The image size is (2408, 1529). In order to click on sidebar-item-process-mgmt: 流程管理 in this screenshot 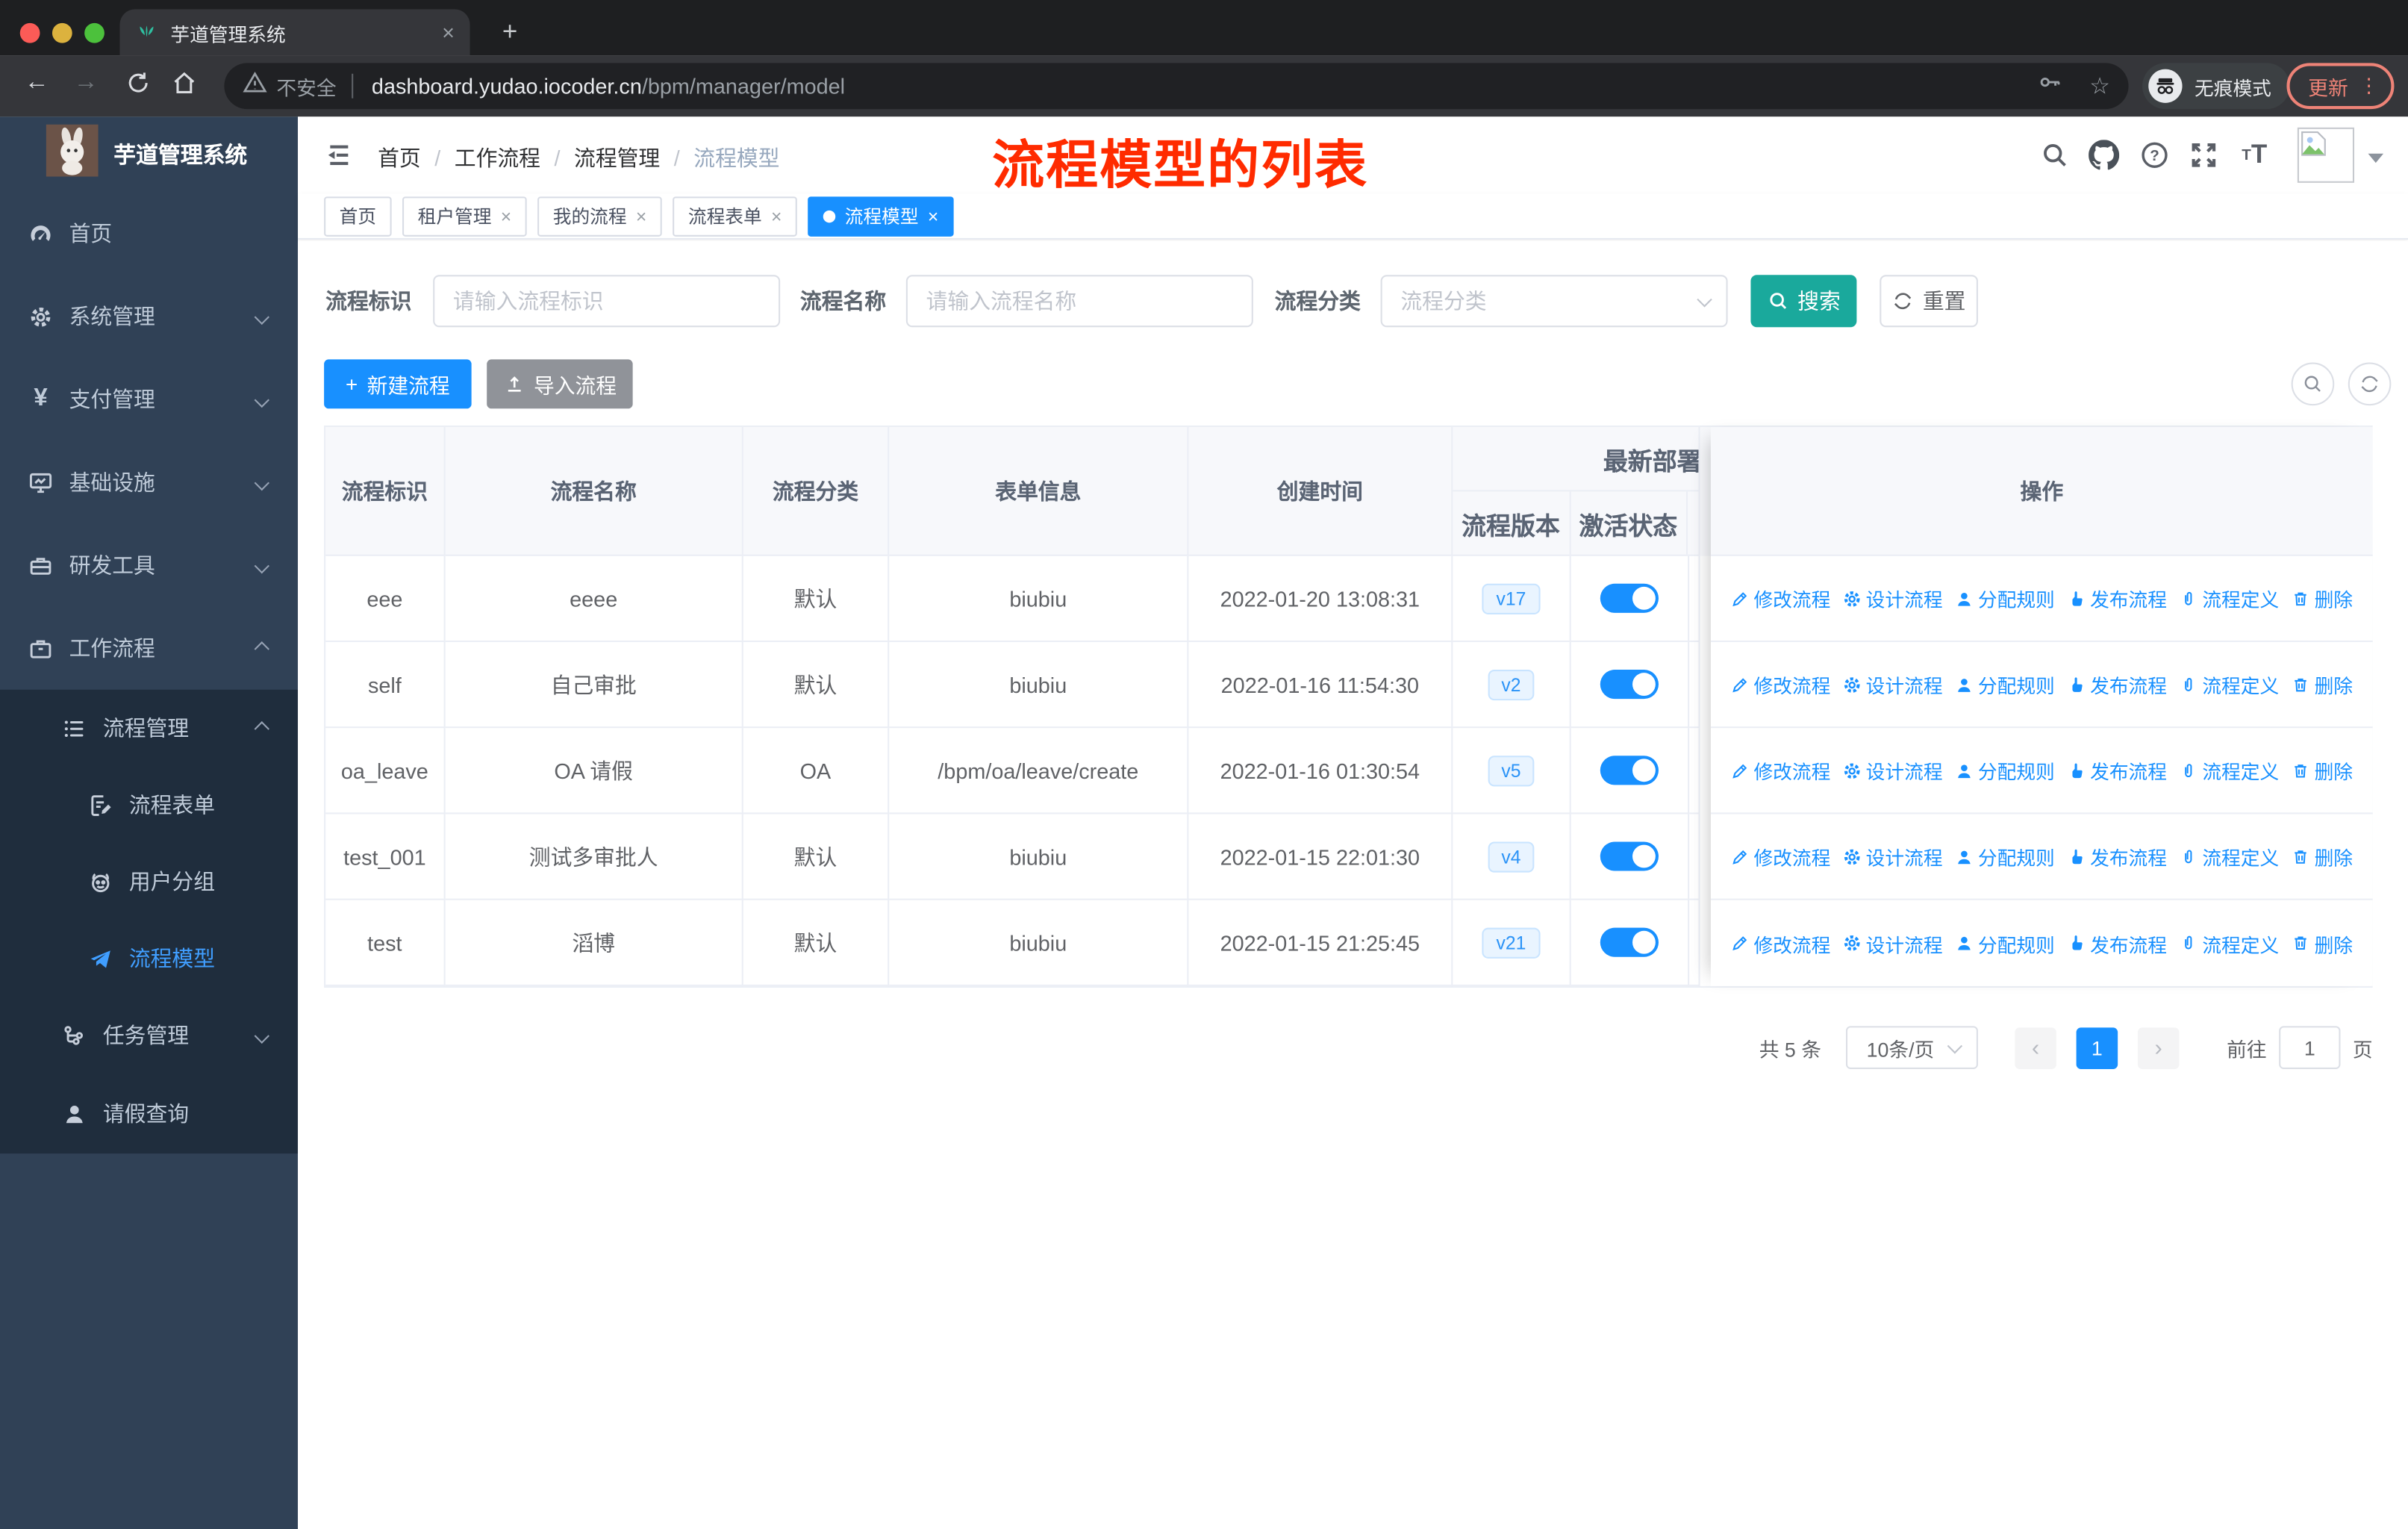, I will do `click(149, 728)`.